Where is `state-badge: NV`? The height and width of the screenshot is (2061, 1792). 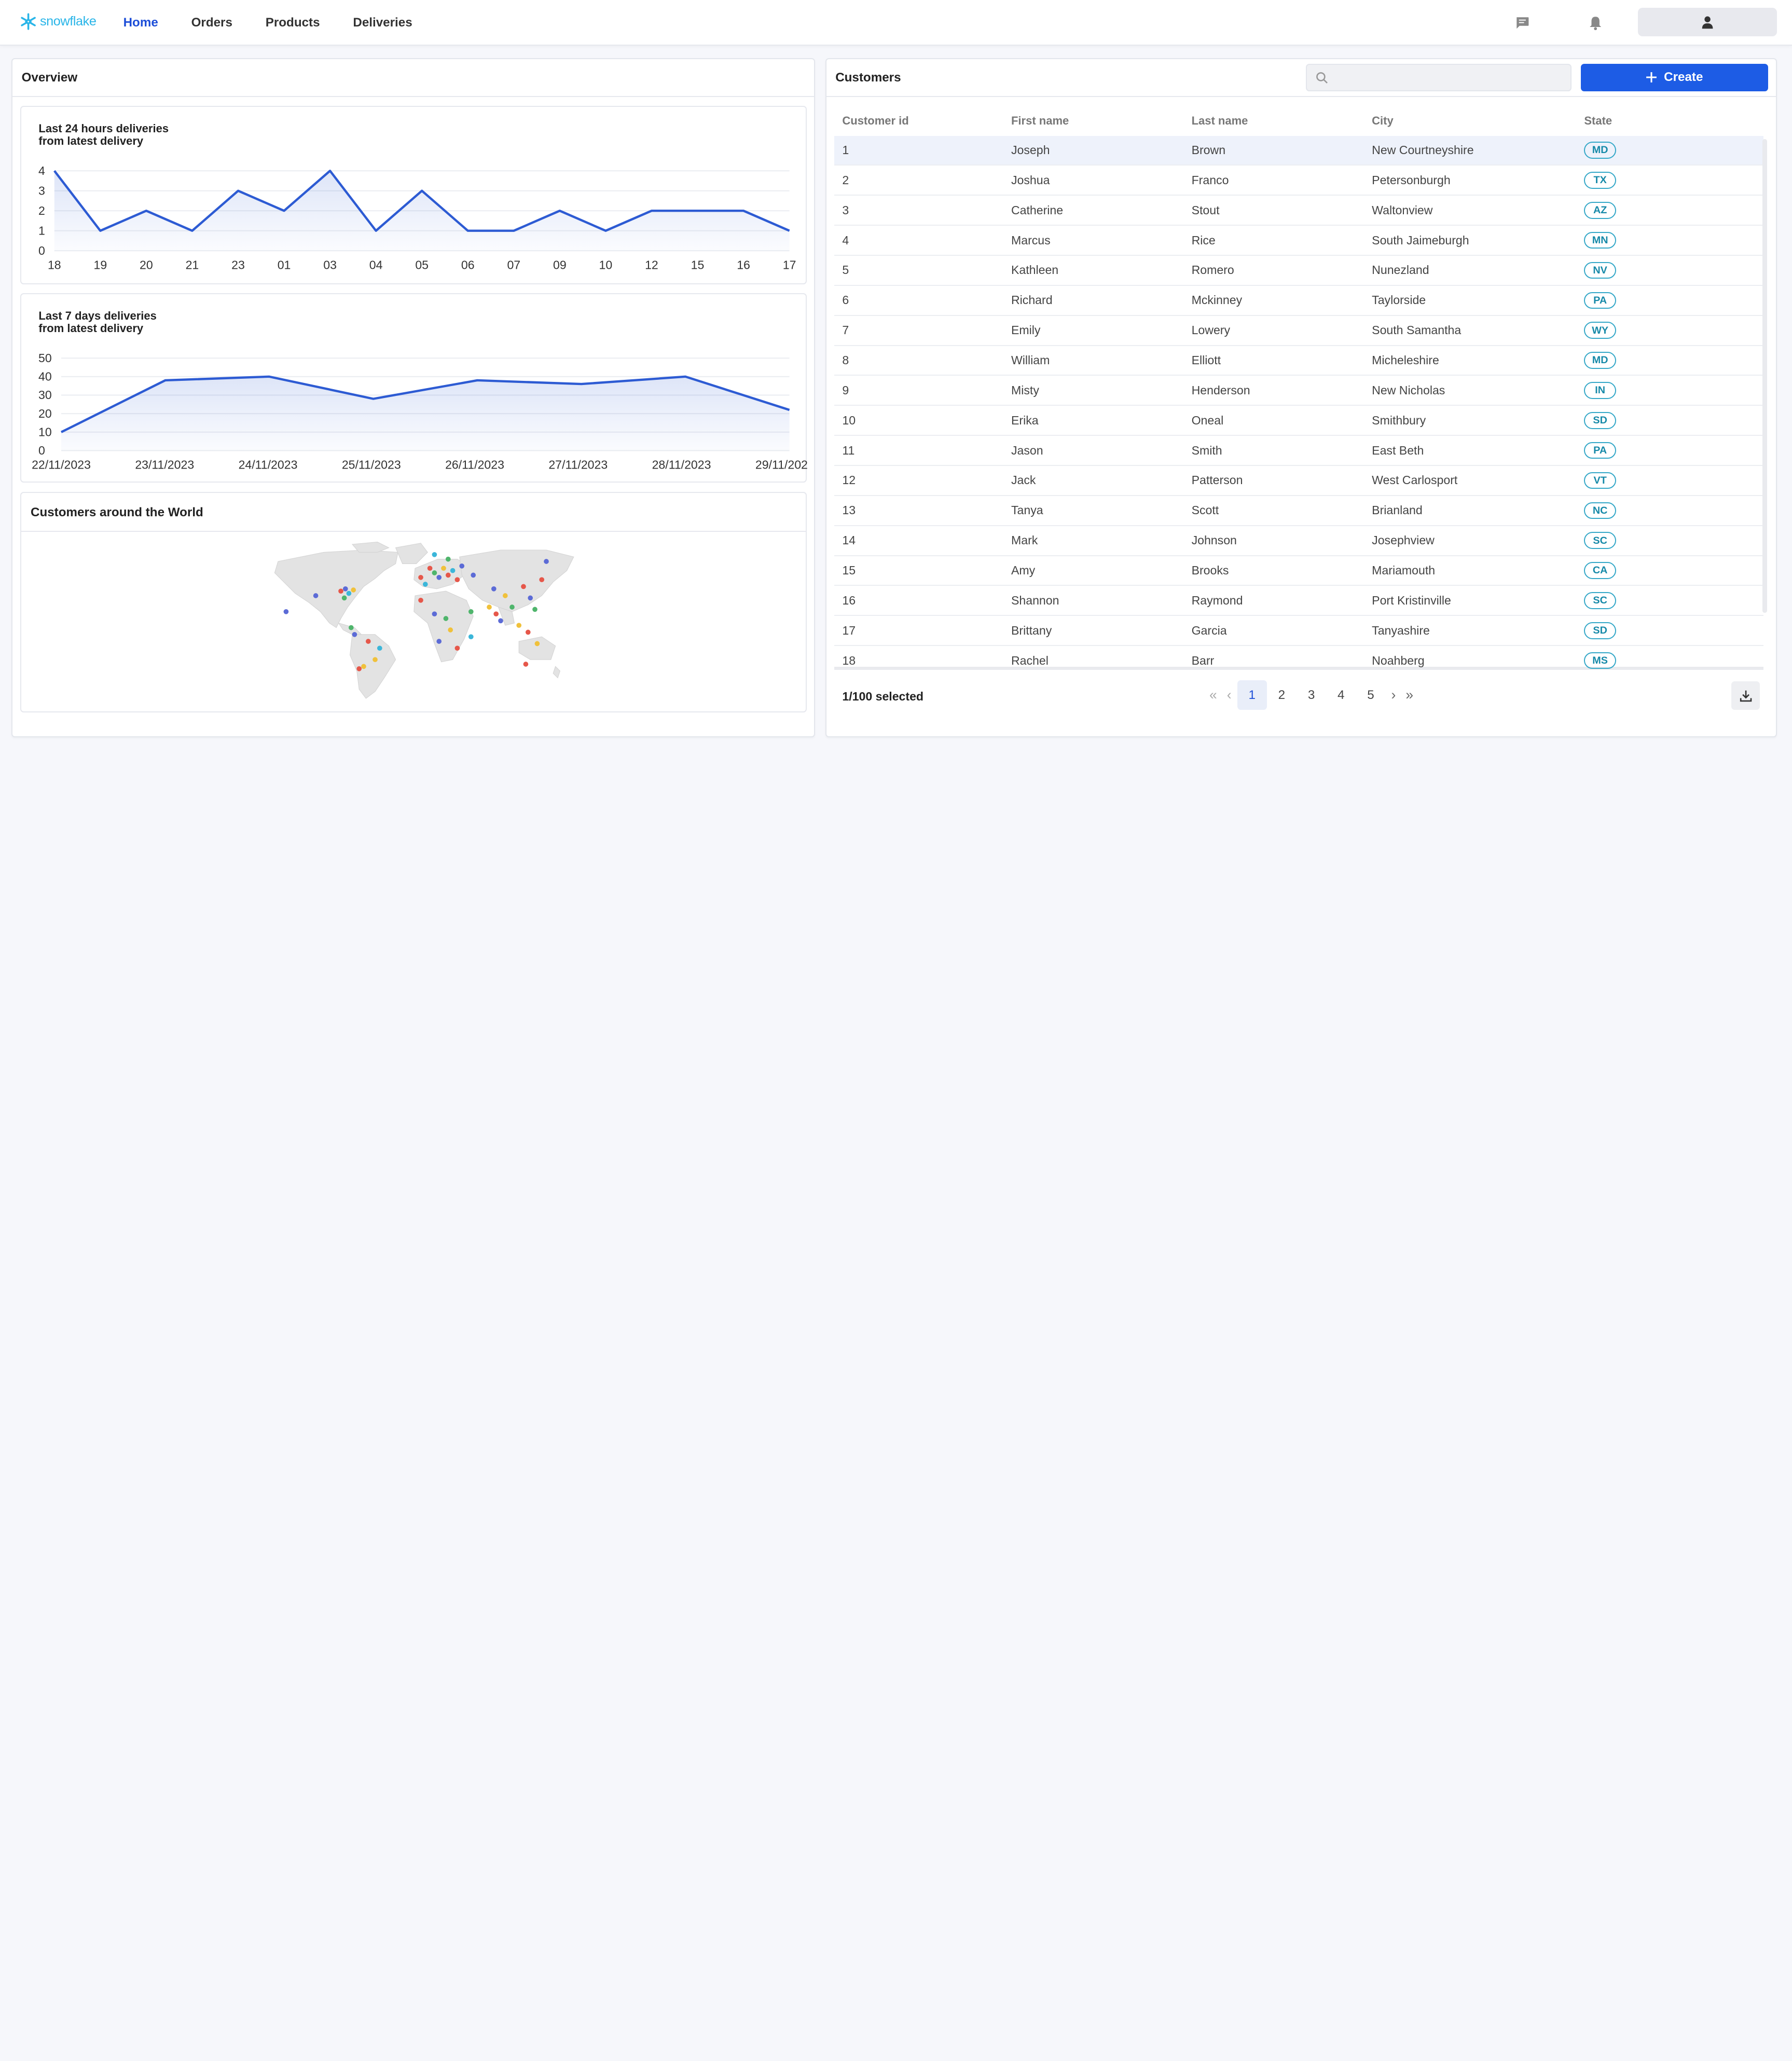
state-badge: NV is located at coordinates (1600, 270).